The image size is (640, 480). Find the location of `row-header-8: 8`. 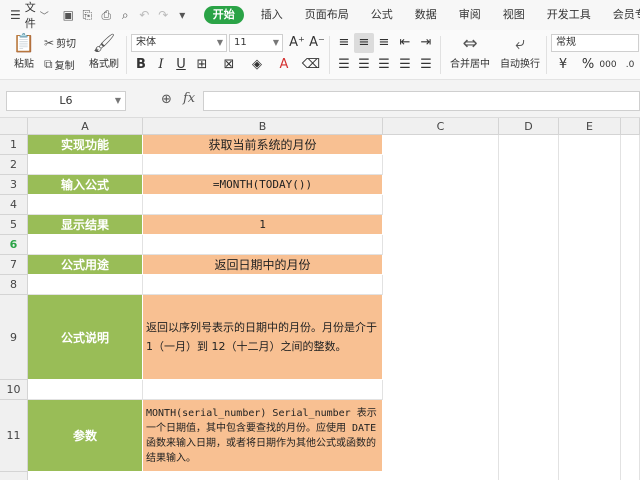

row-header-8: 8 is located at coordinates (14, 285).